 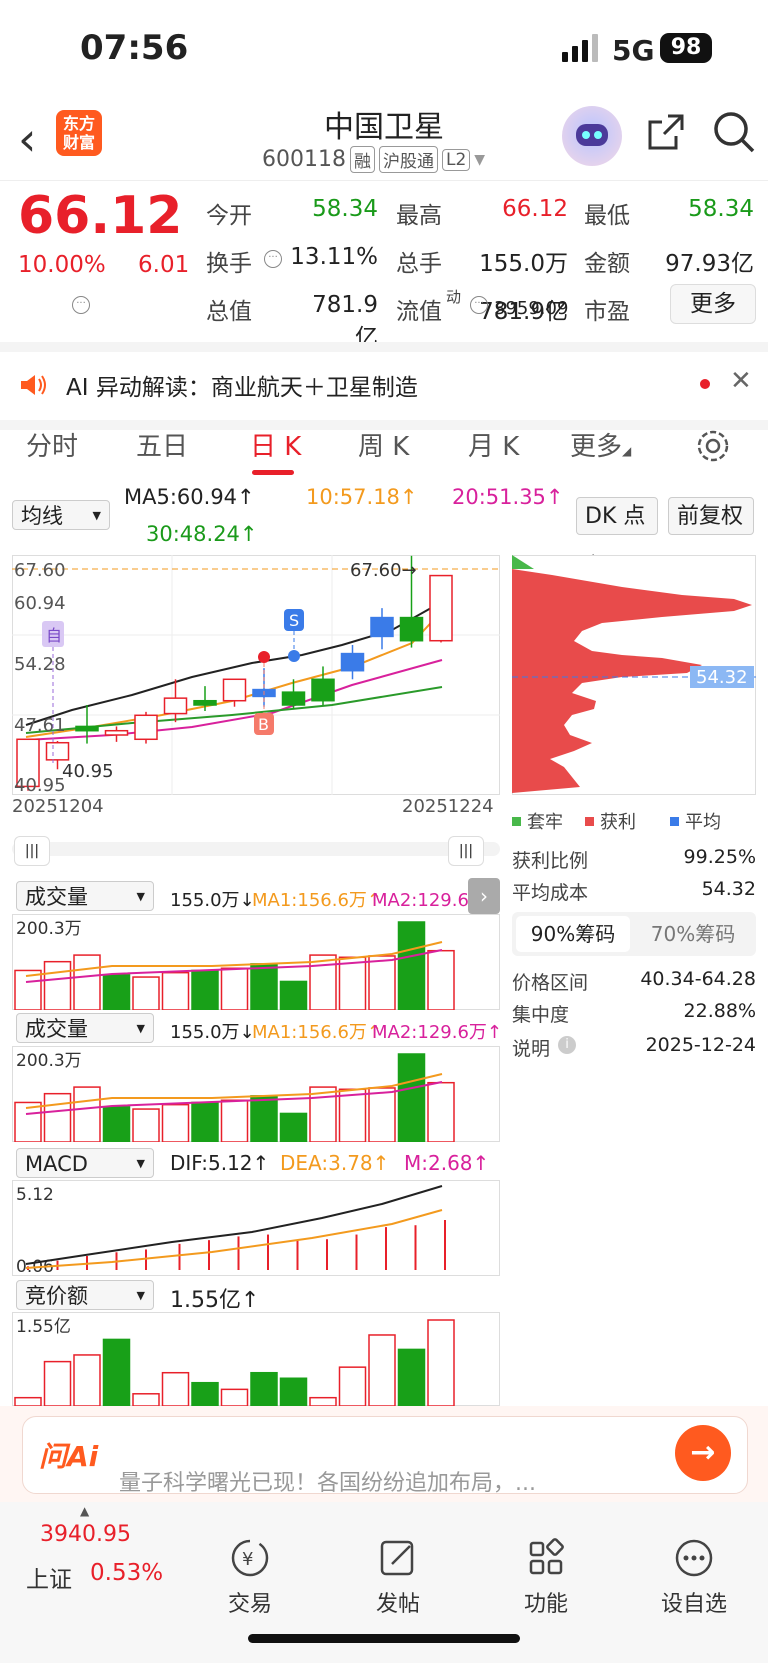 I want to click on macd-chart: 5.12 0.06, so click(x=256, y=1228).